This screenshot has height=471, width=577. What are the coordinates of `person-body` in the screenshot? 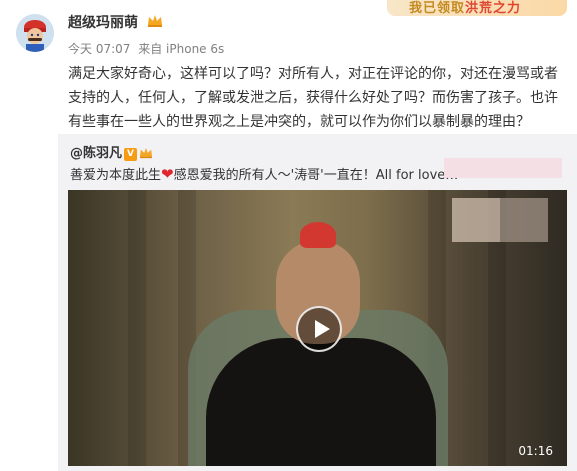 It's located at (321, 402).